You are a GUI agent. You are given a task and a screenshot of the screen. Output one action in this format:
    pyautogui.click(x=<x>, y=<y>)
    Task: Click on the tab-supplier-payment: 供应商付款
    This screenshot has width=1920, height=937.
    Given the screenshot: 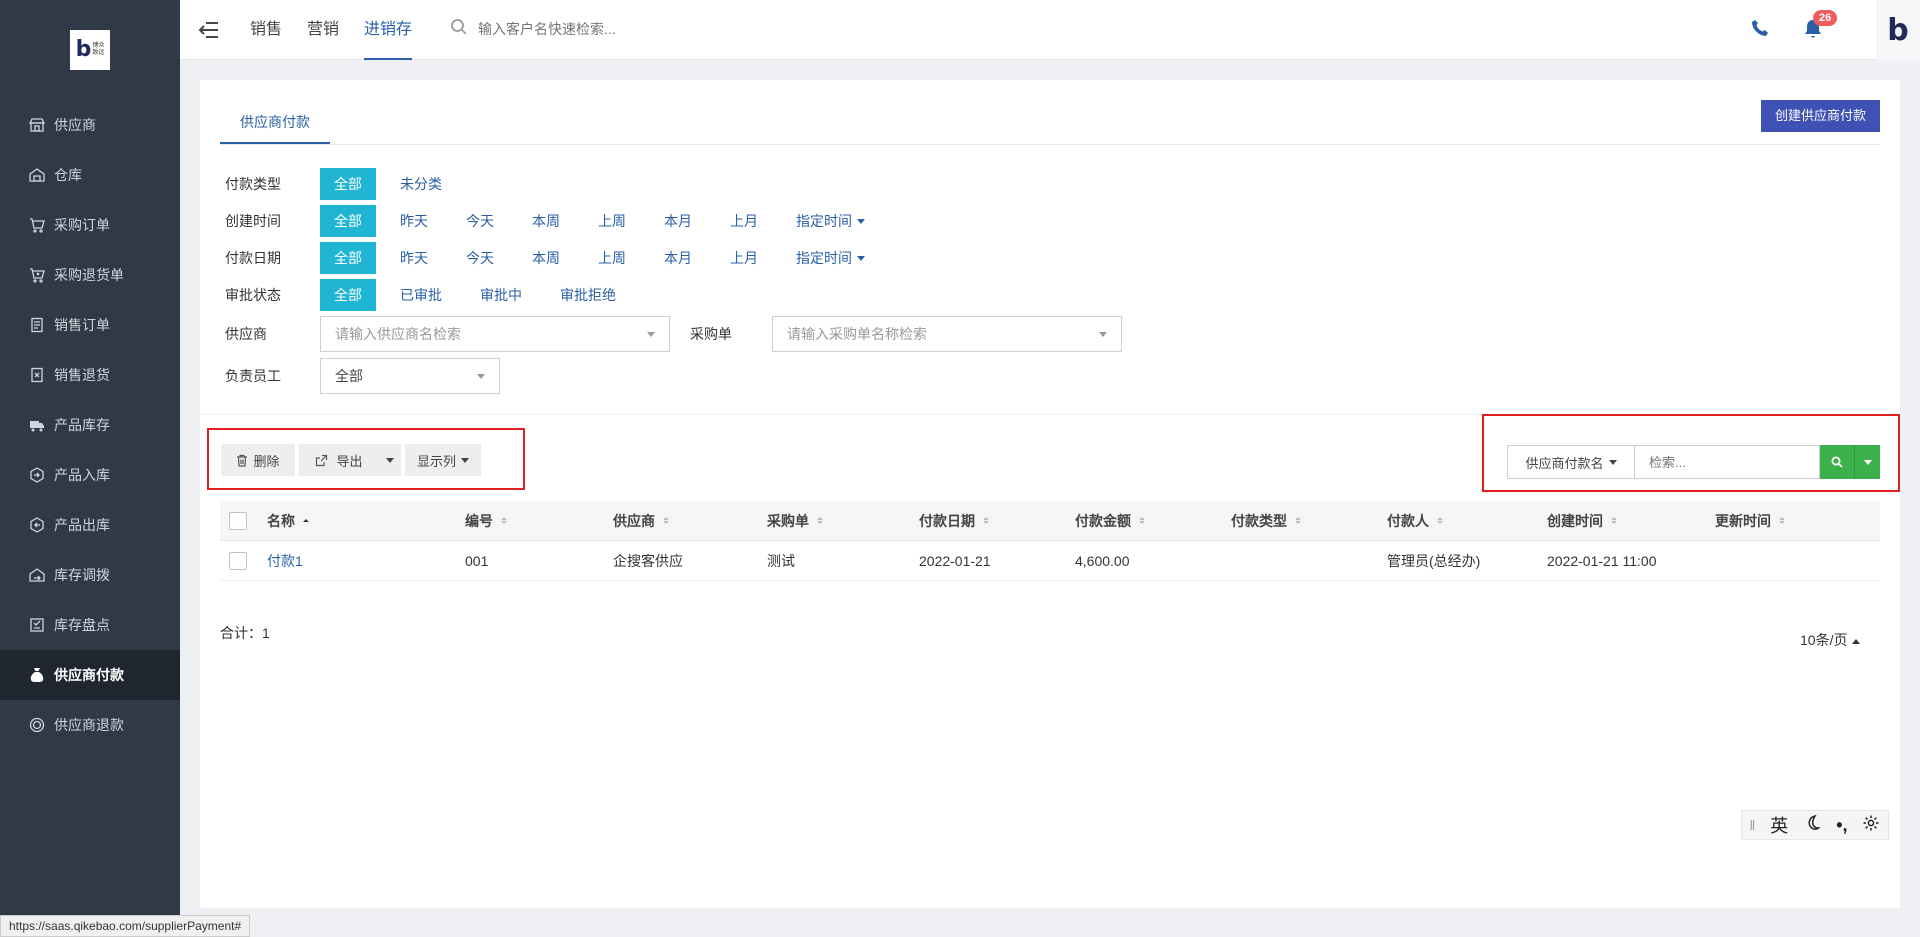 What is the action you would take?
    pyautogui.click(x=275, y=122)
    